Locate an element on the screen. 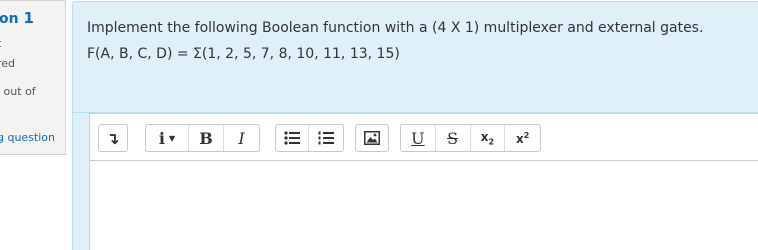  question-status-line2: red is located at coordinates (8, 63).